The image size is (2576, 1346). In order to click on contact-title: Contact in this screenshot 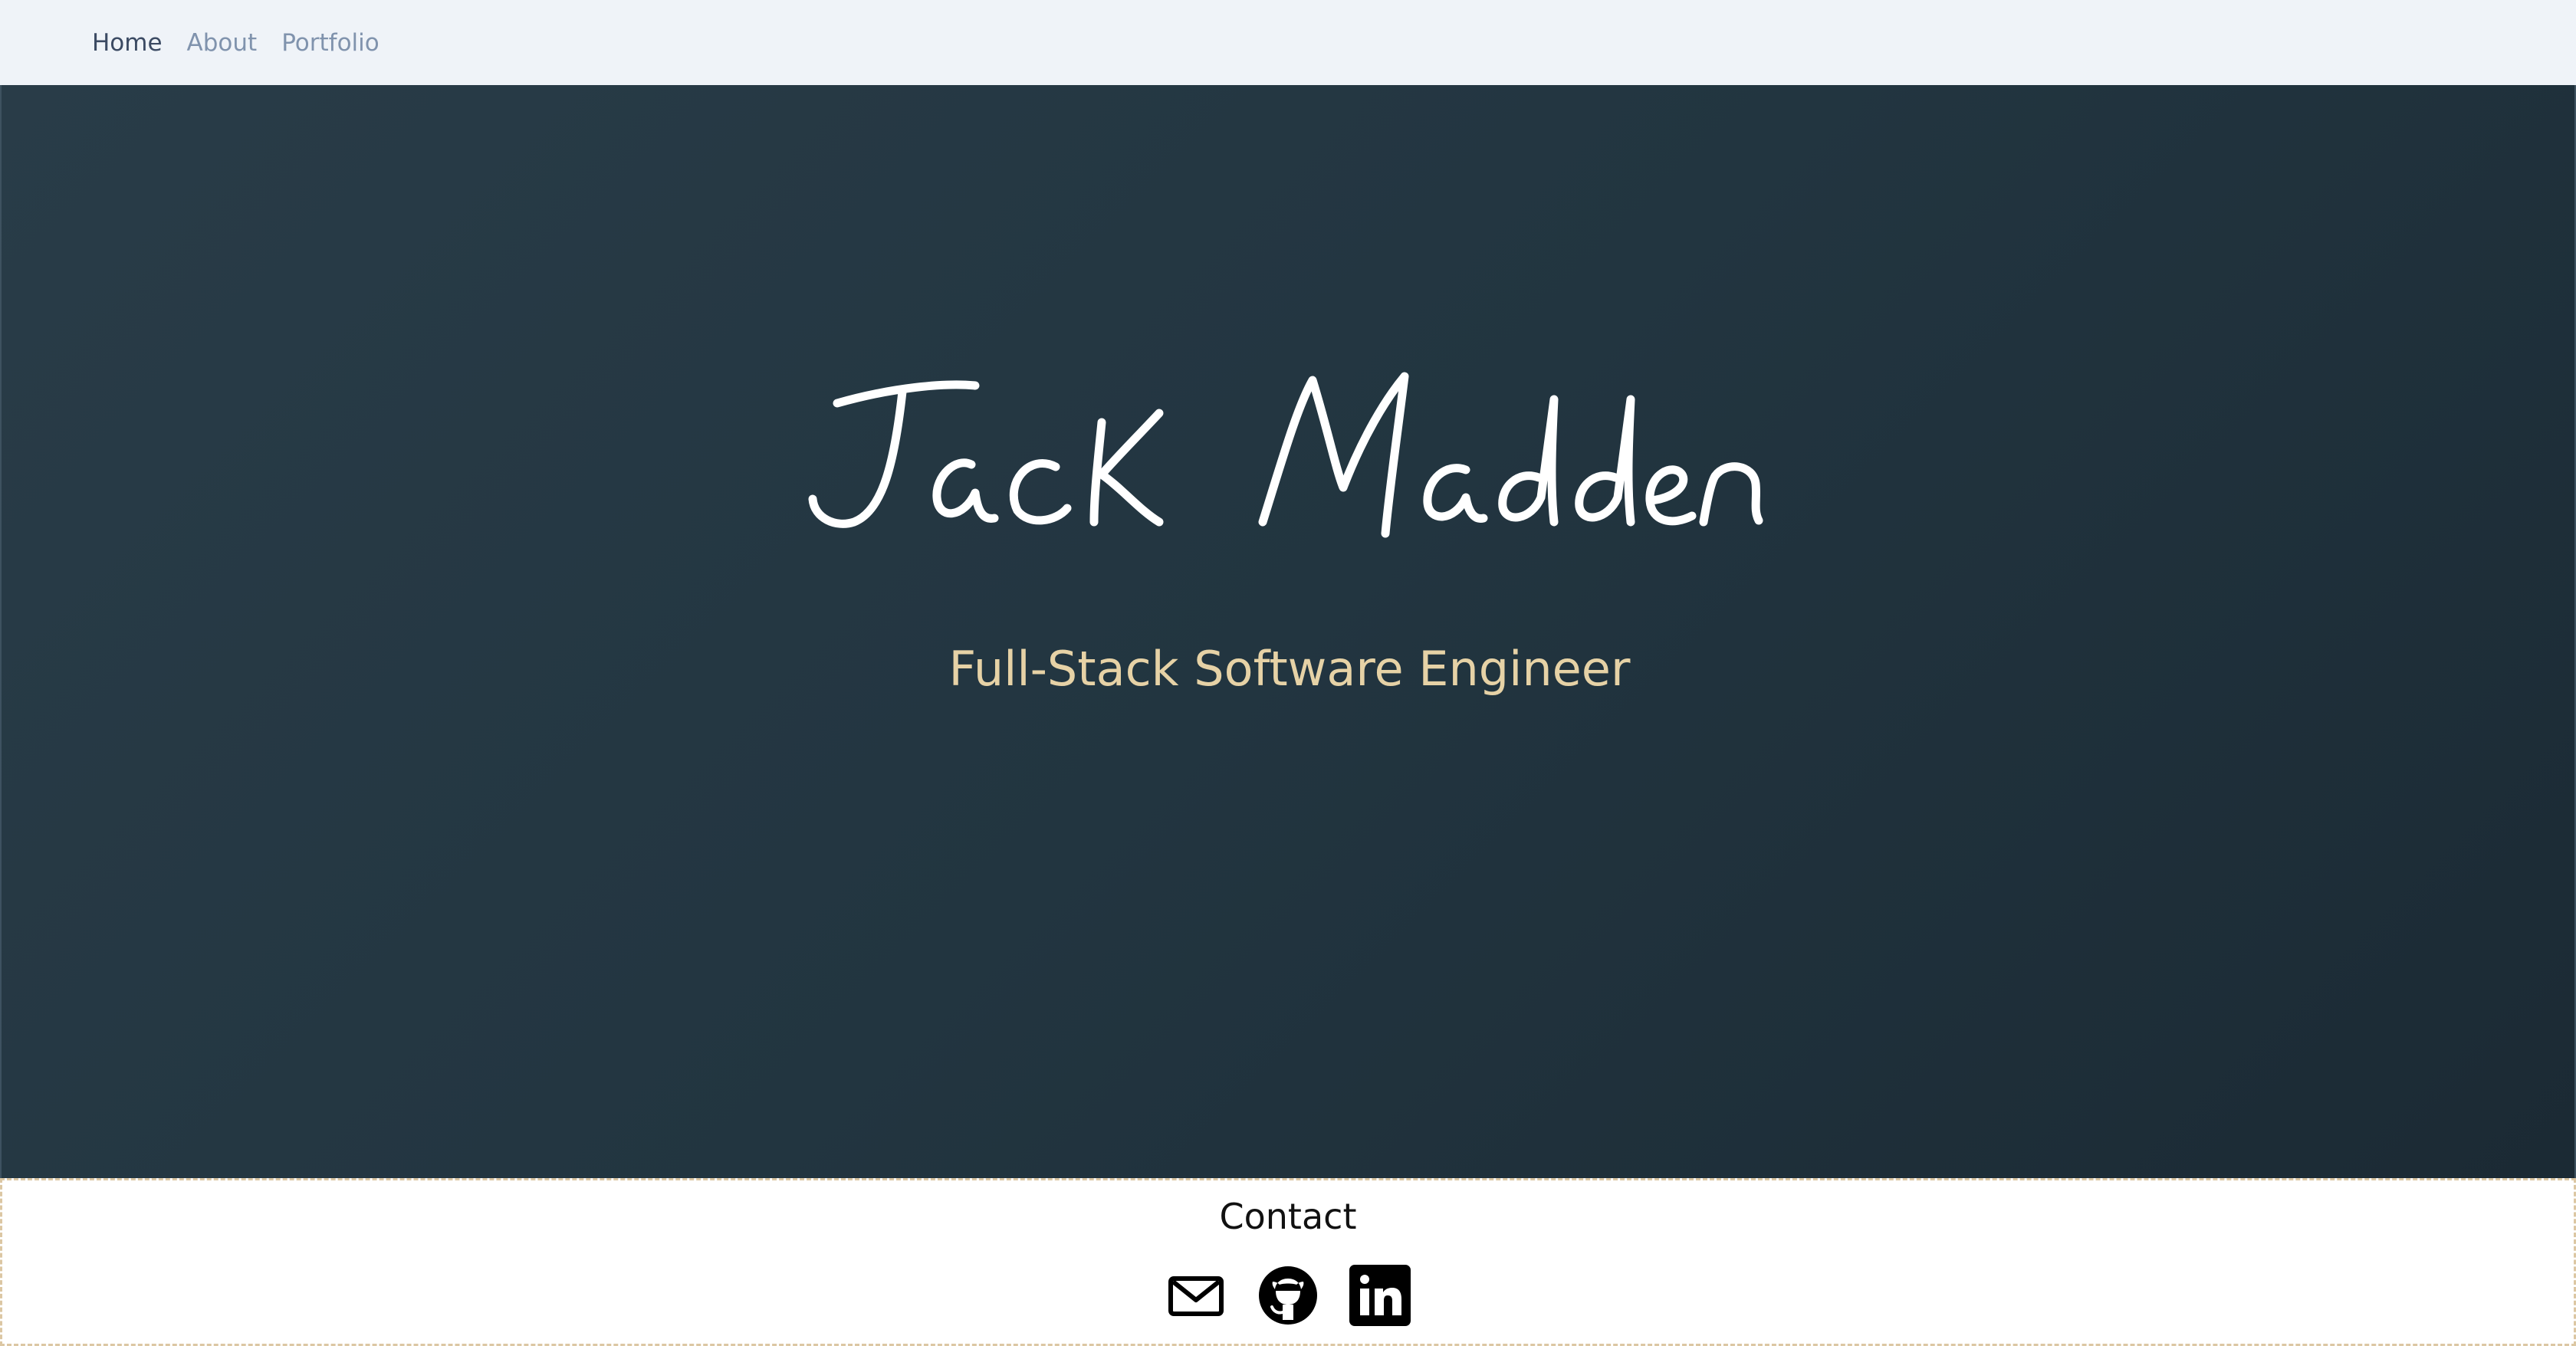, I will do `click(1288, 1216)`.